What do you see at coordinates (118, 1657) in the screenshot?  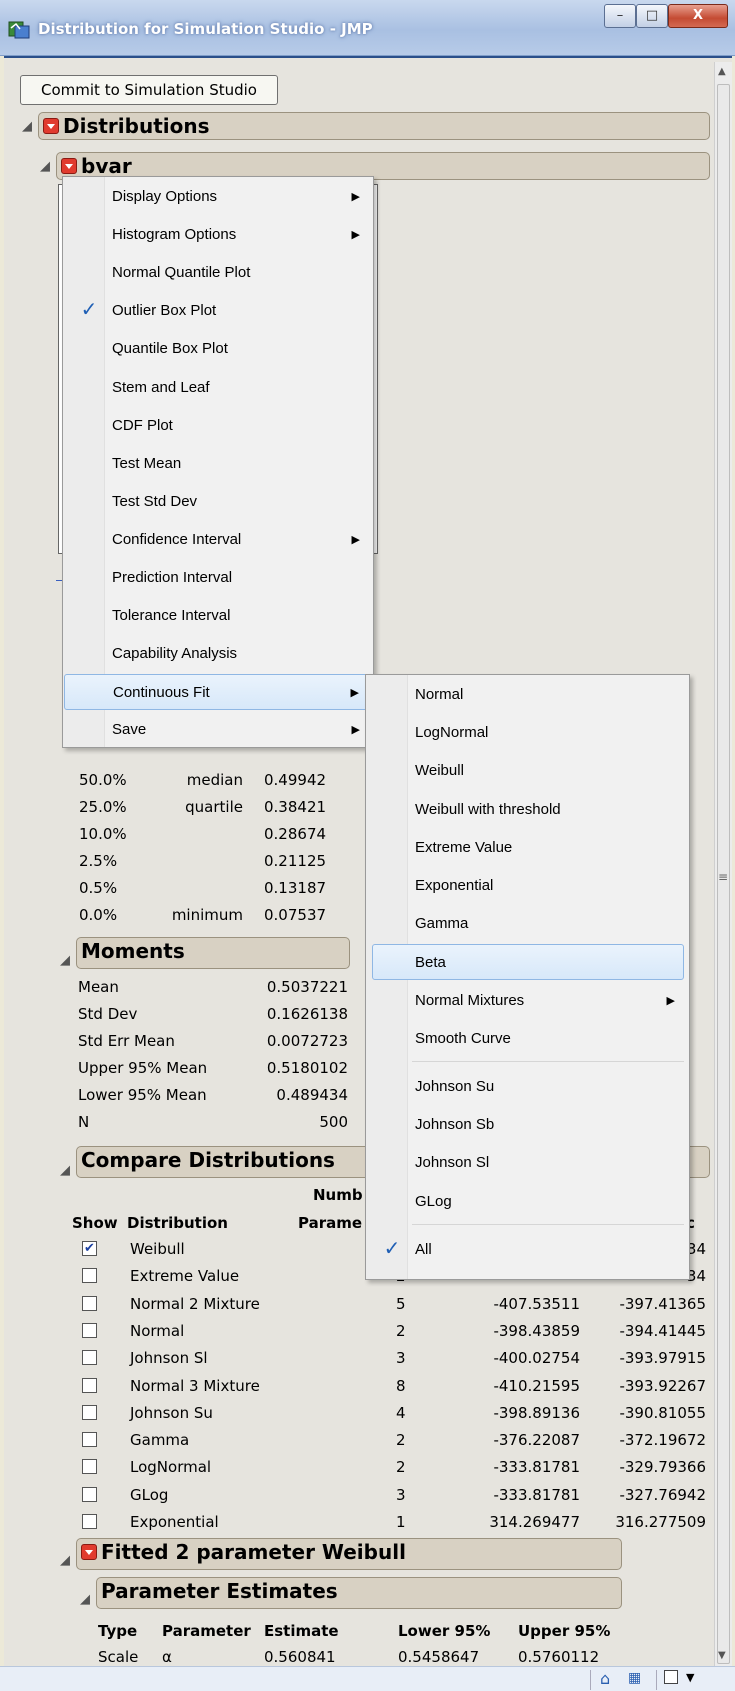 I see `param-cell: Scale` at bounding box center [118, 1657].